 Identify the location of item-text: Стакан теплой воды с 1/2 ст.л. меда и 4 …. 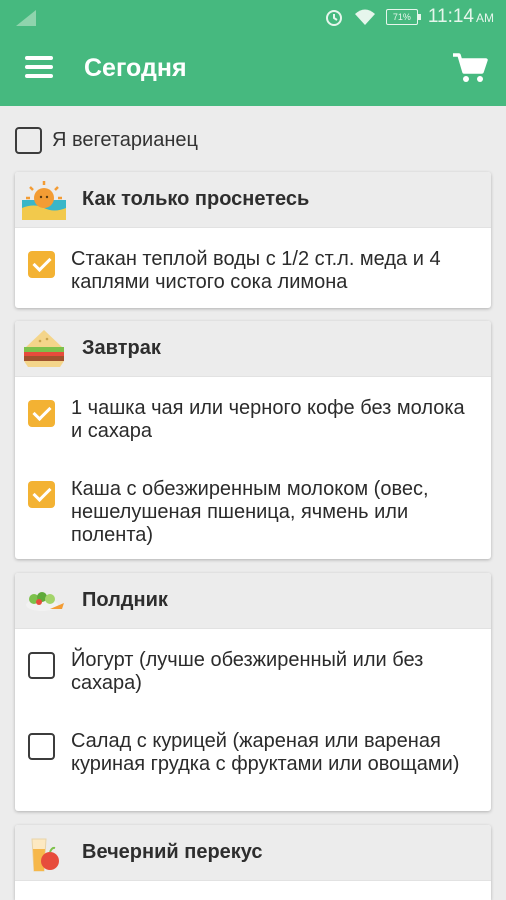
(256, 270).